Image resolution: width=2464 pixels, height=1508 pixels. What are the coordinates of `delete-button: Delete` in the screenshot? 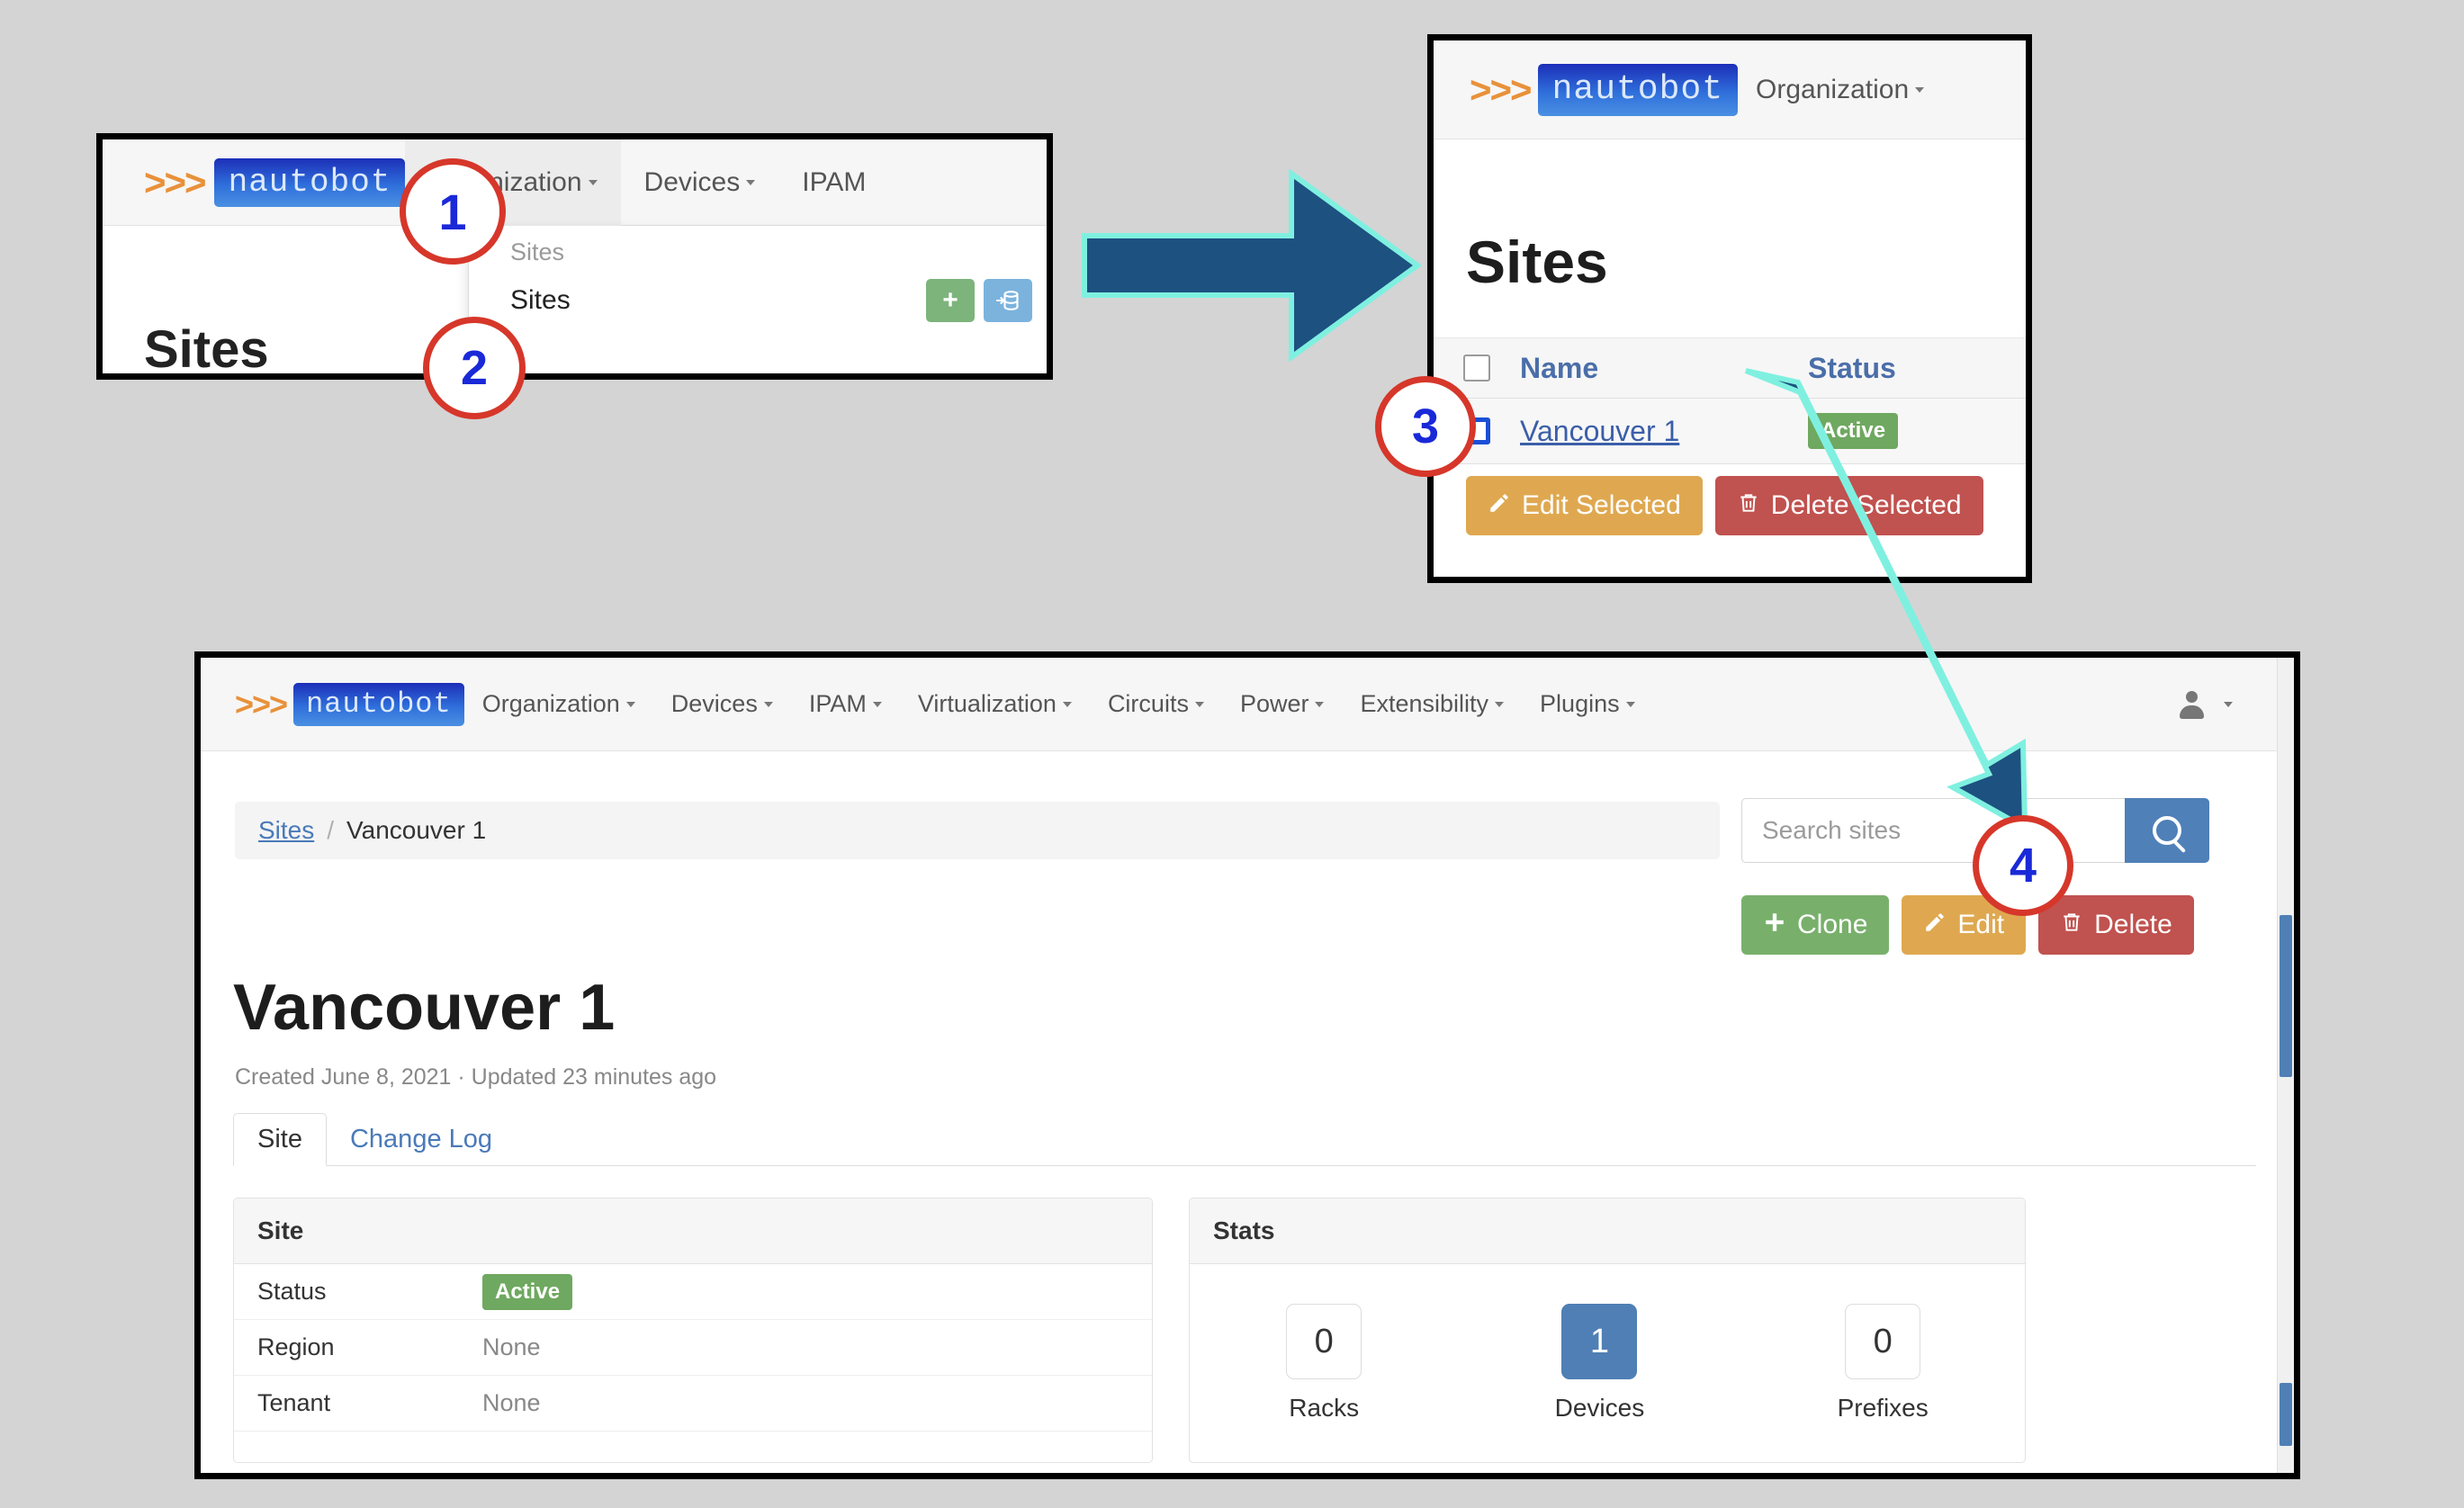 It's located at (2116, 925).